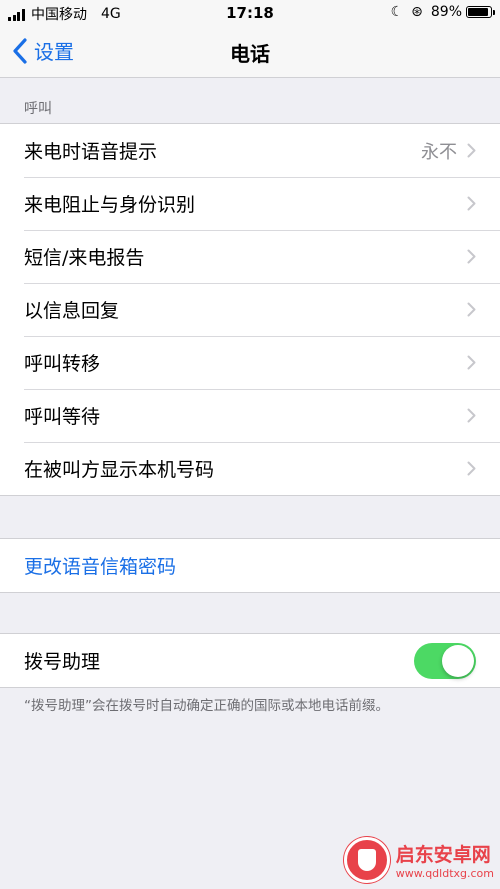 The width and height of the screenshot is (500, 889). I want to click on navigation-bar: 设置 电话, so click(250, 52).